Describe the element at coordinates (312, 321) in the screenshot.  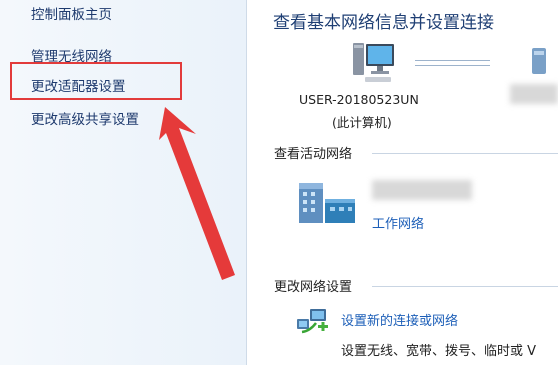
I see `setup-connection-icon` at that location.